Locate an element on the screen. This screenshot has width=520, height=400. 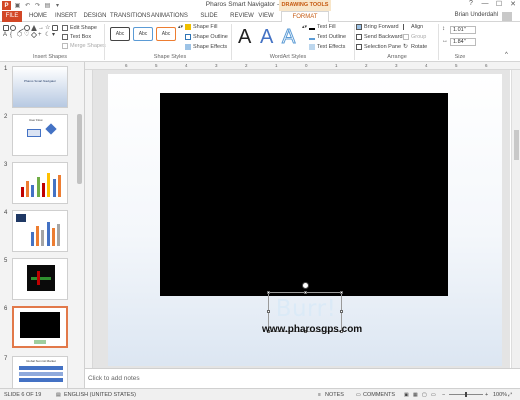
shape-heart-icon: ♡ is located at coordinates (27, 35).